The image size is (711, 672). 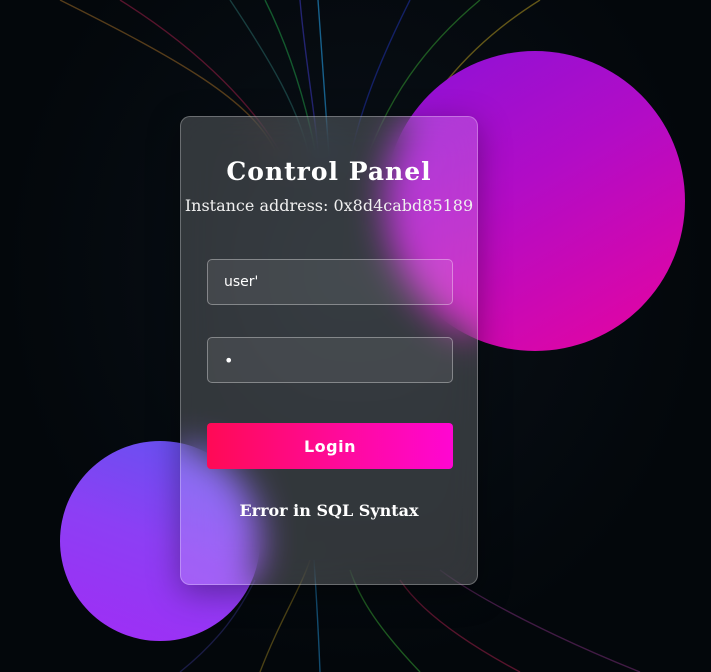 What do you see at coordinates (330, 446) in the screenshot?
I see `login-button: Login` at bounding box center [330, 446].